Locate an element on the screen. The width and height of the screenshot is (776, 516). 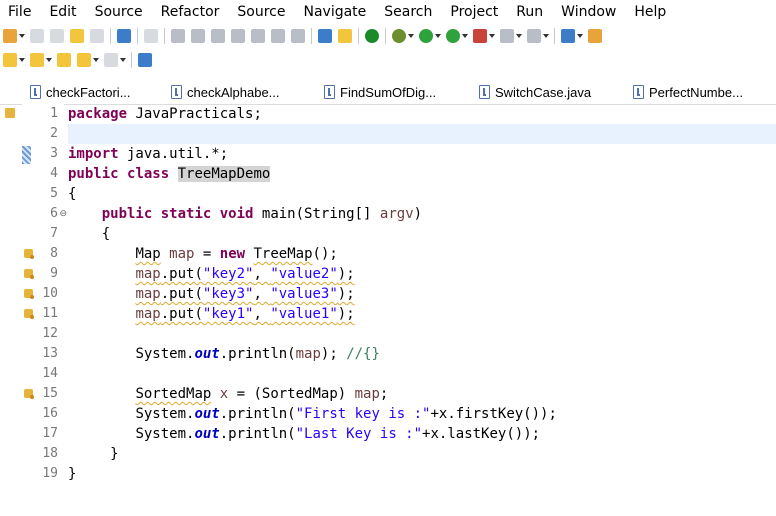
terminal-icon is located at coordinates (124, 36).